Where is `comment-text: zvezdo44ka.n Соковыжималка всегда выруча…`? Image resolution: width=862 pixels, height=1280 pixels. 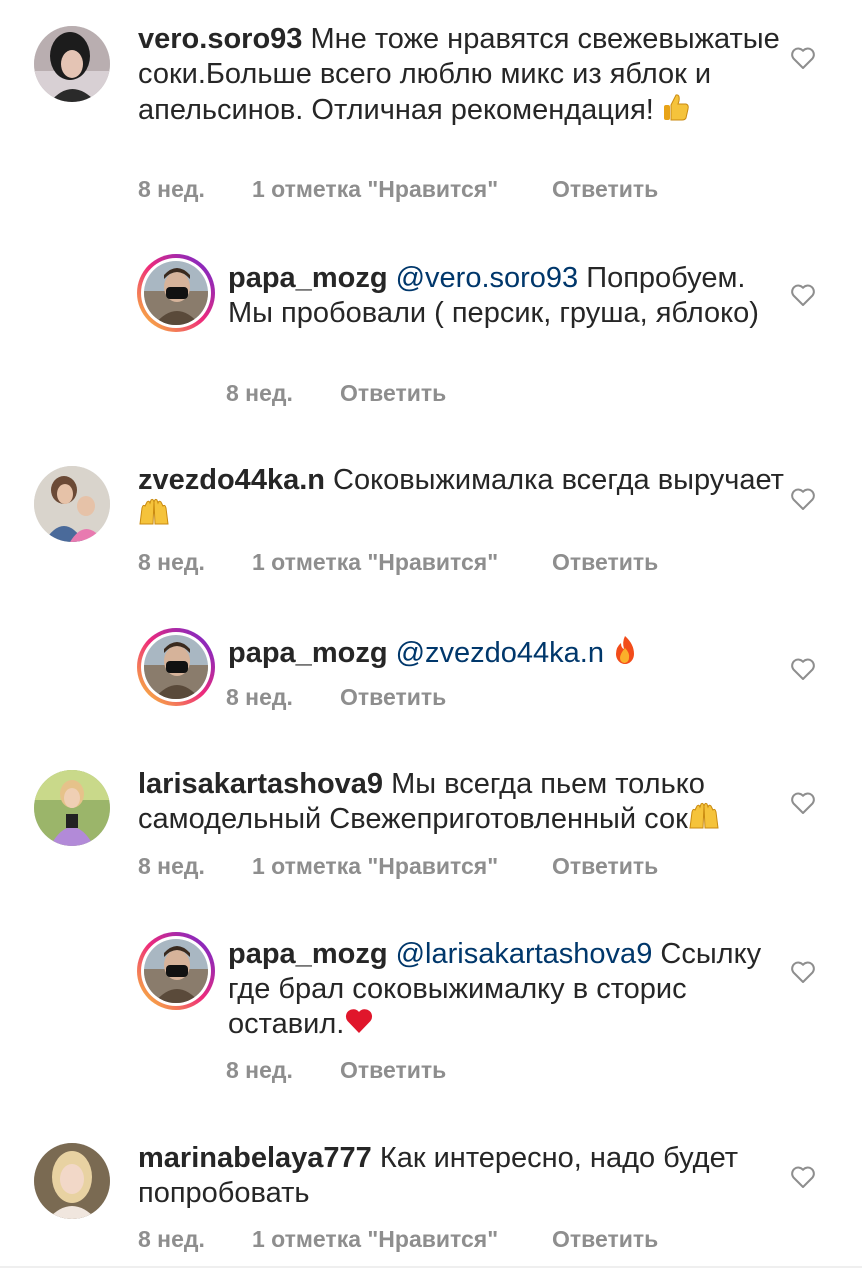 comment-text: zvezdo44ka.n Соковыжималка всегда выруча… is located at coordinates (463, 499).